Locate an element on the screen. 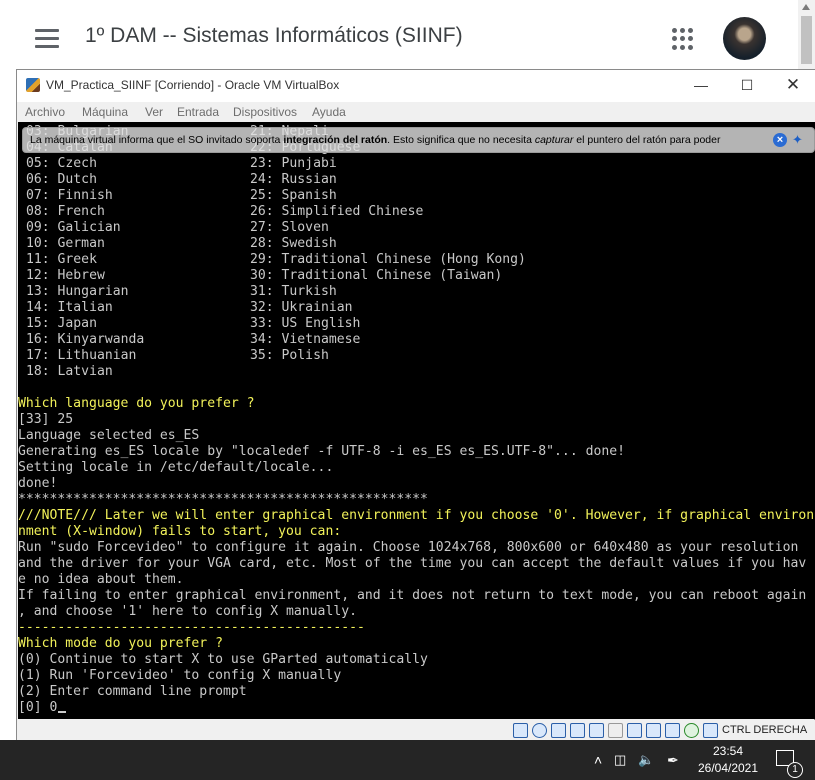  minimize-button: — is located at coordinates (701, 85).